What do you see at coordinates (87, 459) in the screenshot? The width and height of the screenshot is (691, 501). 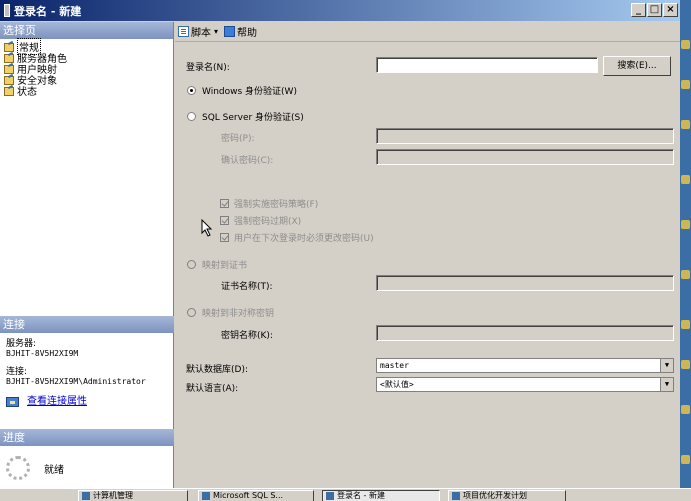 I see `progress-section: 进度 就绪` at bounding box center [87, 459].